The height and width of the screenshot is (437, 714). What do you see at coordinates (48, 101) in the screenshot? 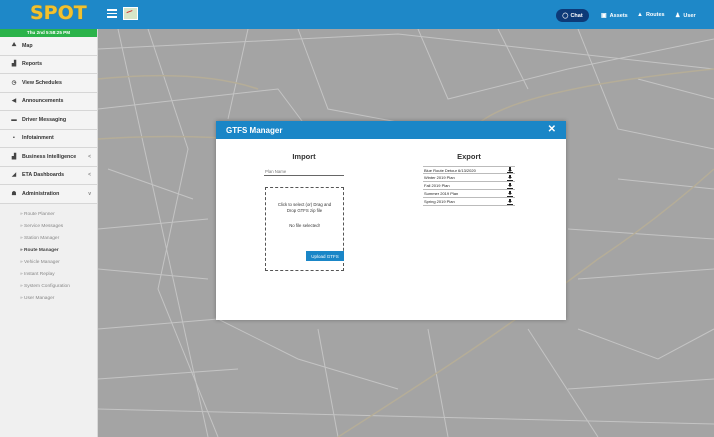
I see `sidebar-item-announcements: ◀ Announcements` at bounding box center [48, 101].